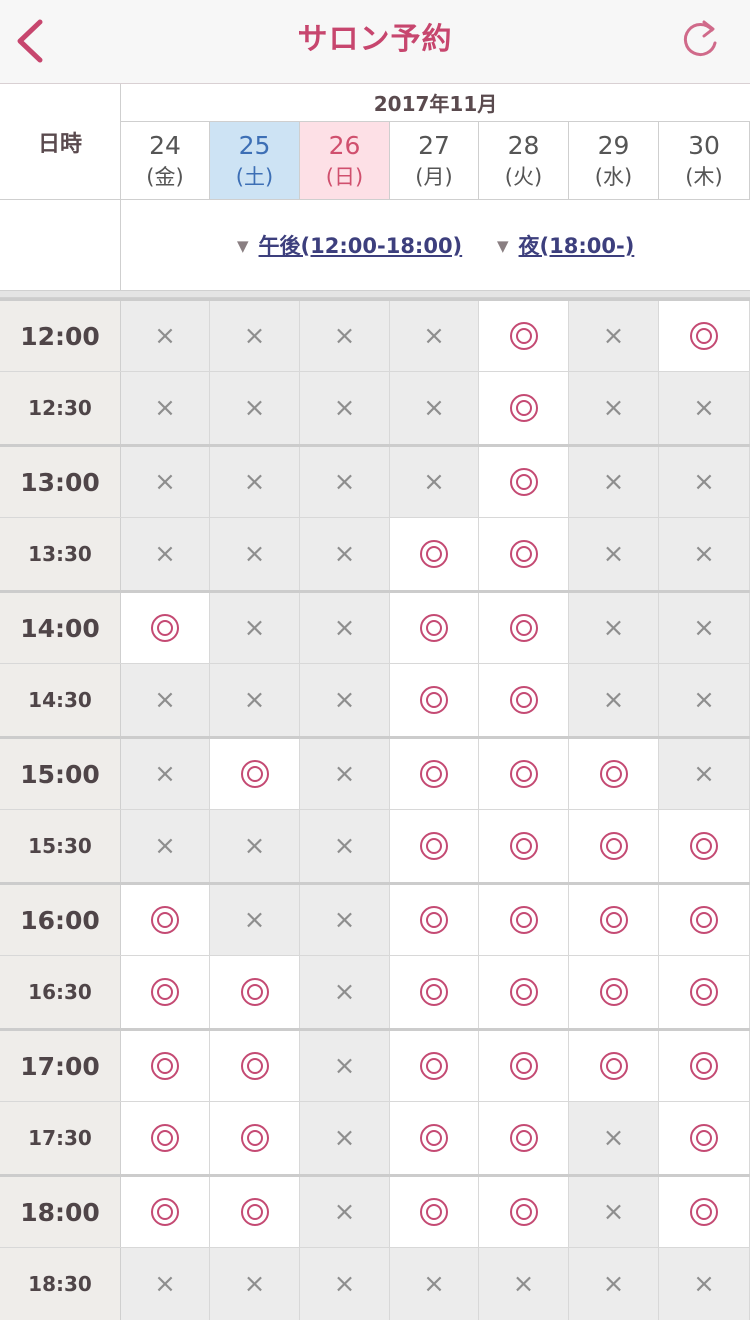 This screenshot has height=1320, width=750. What do you see at coordinates (165, 177) in the screenshot?
I see `day-of-week: (金)` at bounding box center [165, 177].